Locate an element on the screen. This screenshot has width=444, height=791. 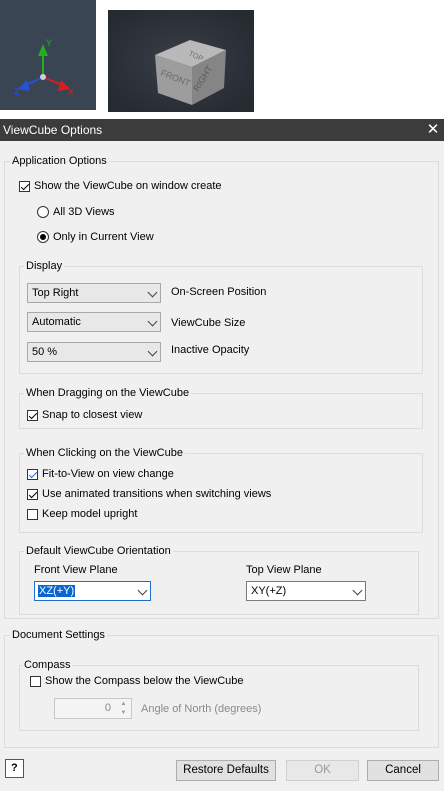
top-view-plane-select: XY(+Z) is located at coordinates (306, 591).